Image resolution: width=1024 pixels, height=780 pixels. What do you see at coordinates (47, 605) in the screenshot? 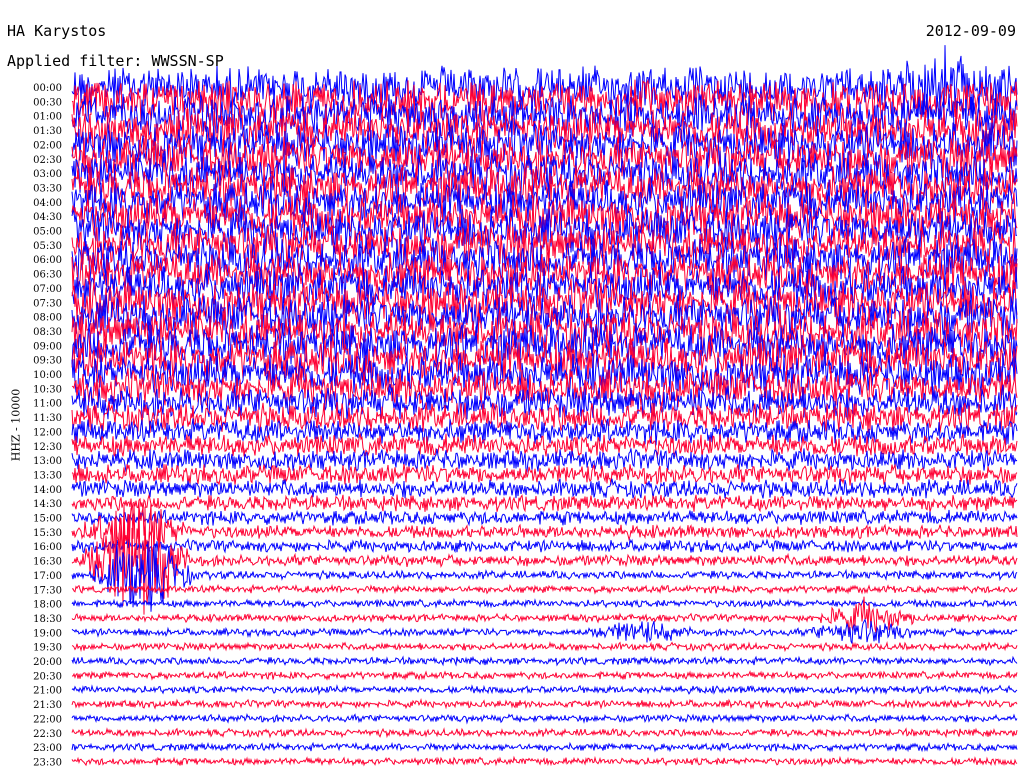
I see `row-label: 18:00` at bounding box center [47, 605].